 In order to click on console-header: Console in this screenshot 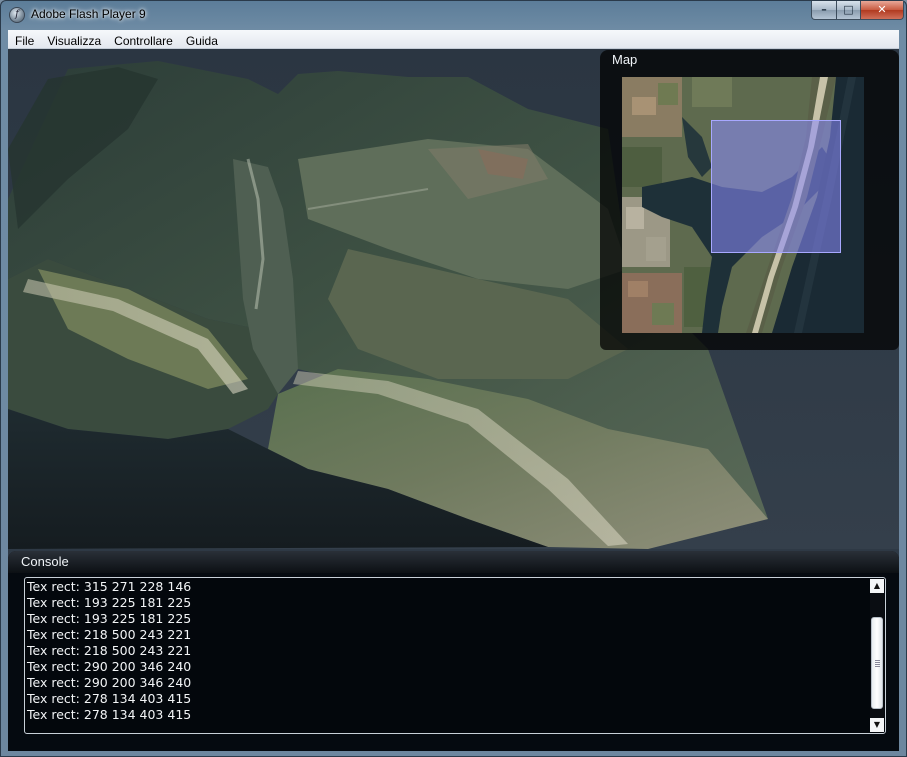, I will do `click(453, 562)`.